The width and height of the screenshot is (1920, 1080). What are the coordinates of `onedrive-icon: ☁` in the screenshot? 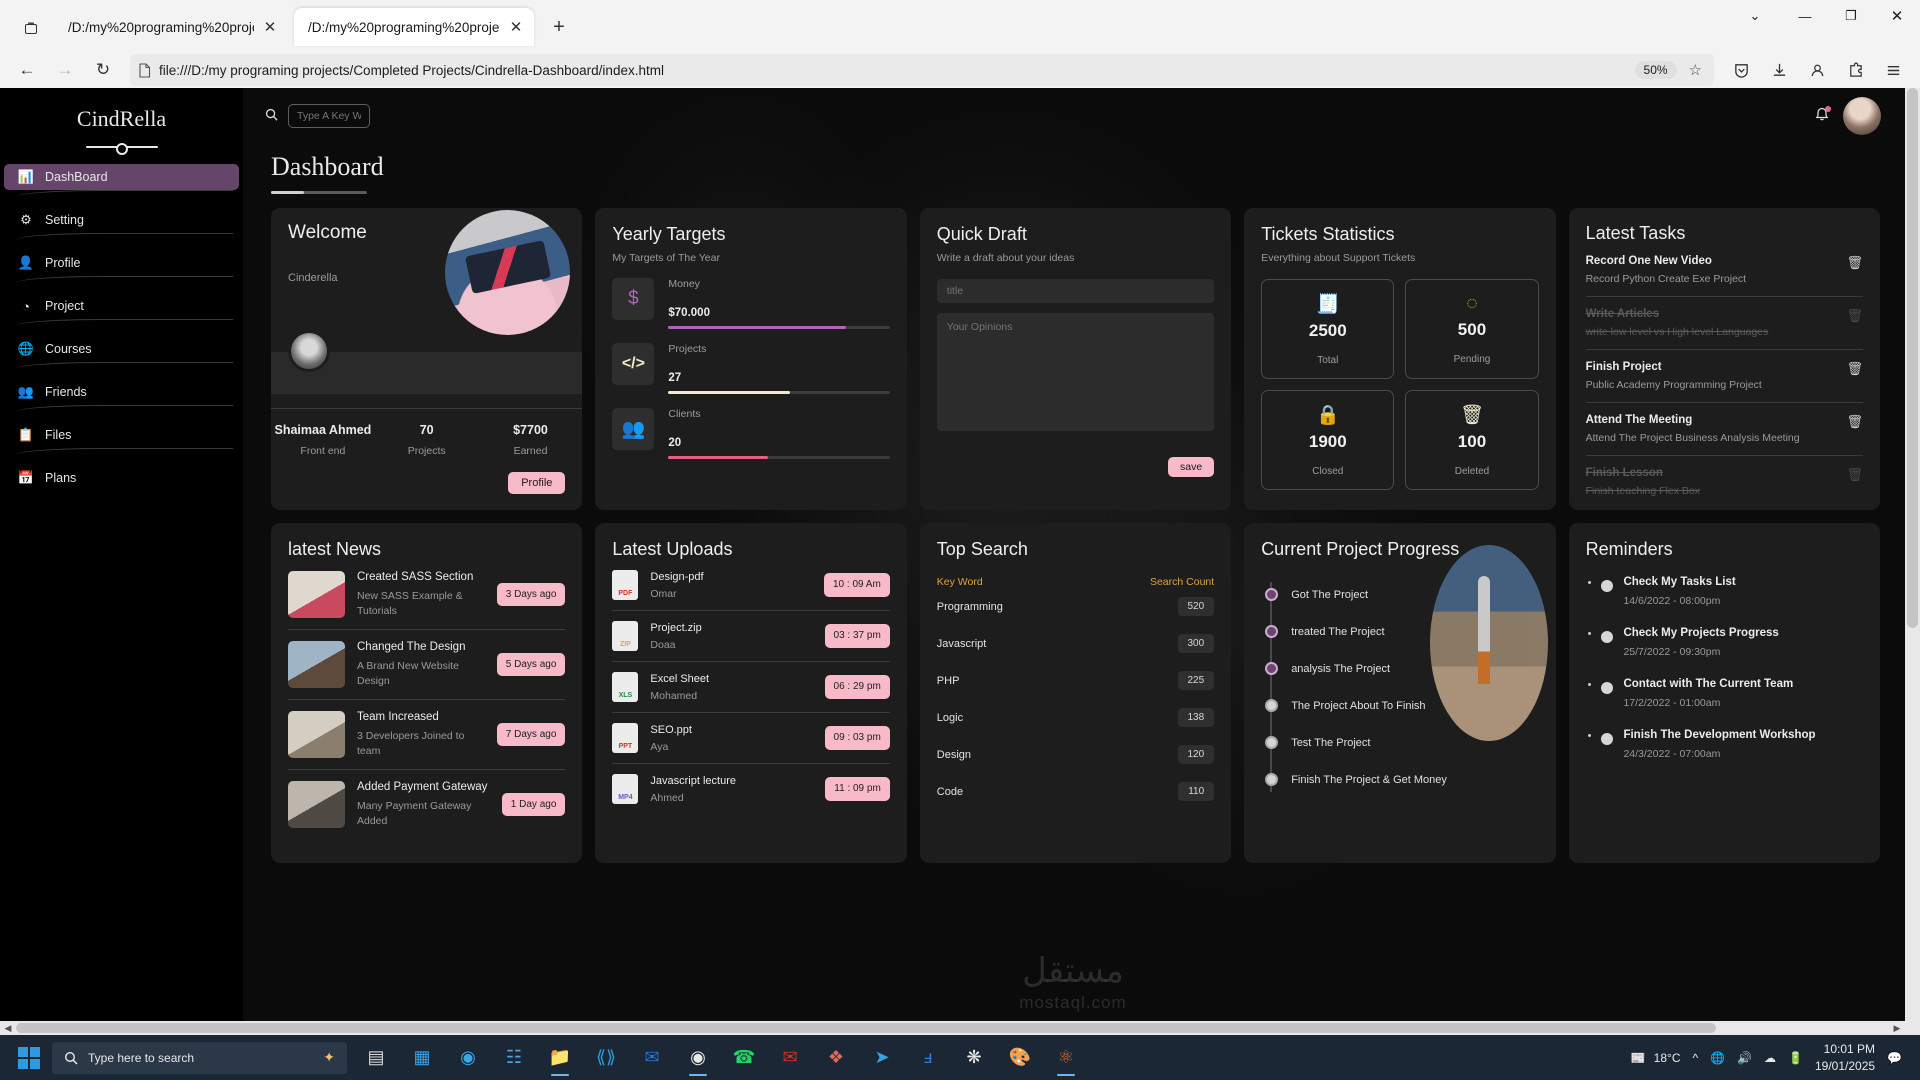 It's located at (1770, 1058).